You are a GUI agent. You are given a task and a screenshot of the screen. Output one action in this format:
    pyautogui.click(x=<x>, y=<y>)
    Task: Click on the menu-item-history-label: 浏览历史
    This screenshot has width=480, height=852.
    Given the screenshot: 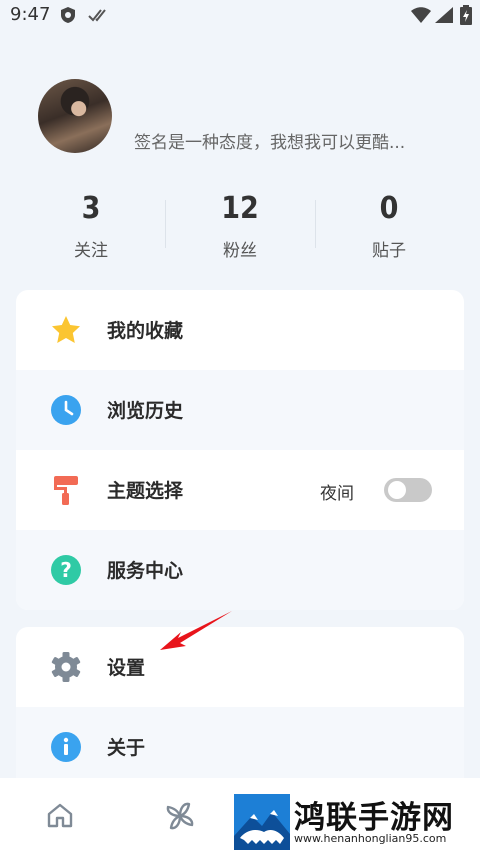 What is the action you would take?
    pyautogui.click(x=145, y=411)
    